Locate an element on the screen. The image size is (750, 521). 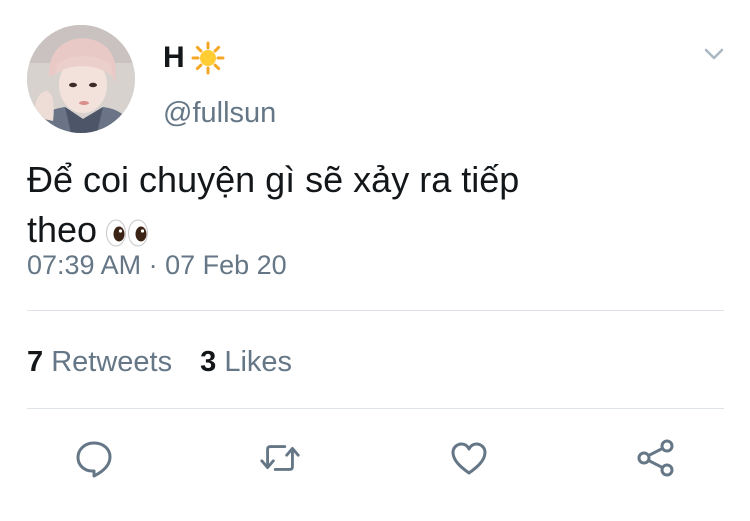
tweet-text-line-1: Để coi chuyện gì sẽ xảy ra tiếp is located at coordinates (273, 179).